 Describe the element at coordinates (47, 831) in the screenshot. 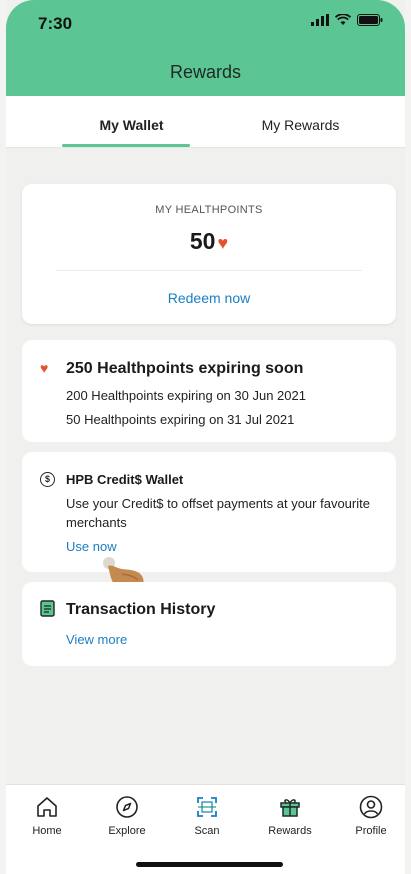

I see `nav-home-label: Home` at that location.